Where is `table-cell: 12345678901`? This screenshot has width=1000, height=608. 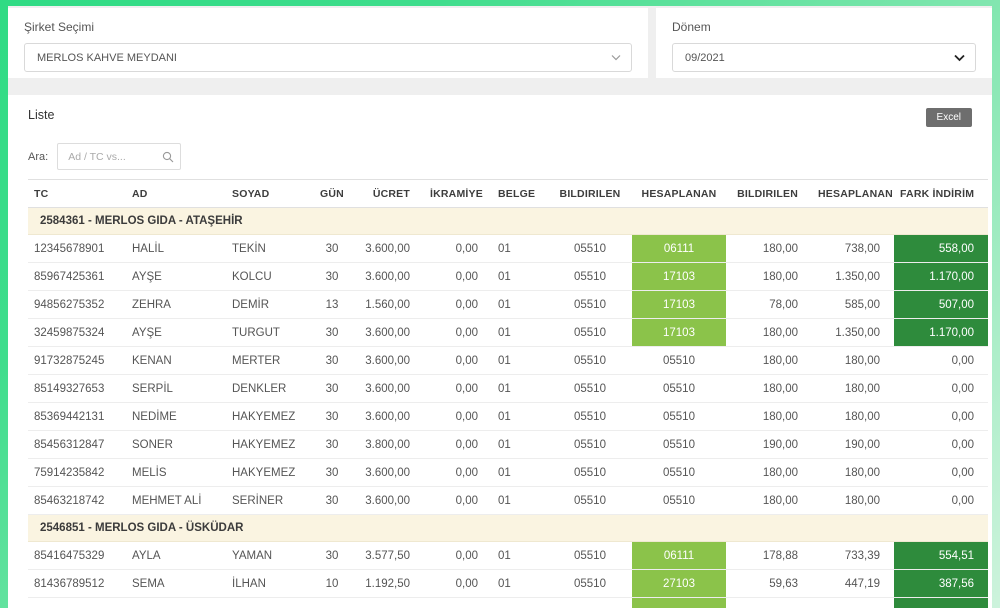
table-cell: 12345678901 is located at coordinates (77, 248).